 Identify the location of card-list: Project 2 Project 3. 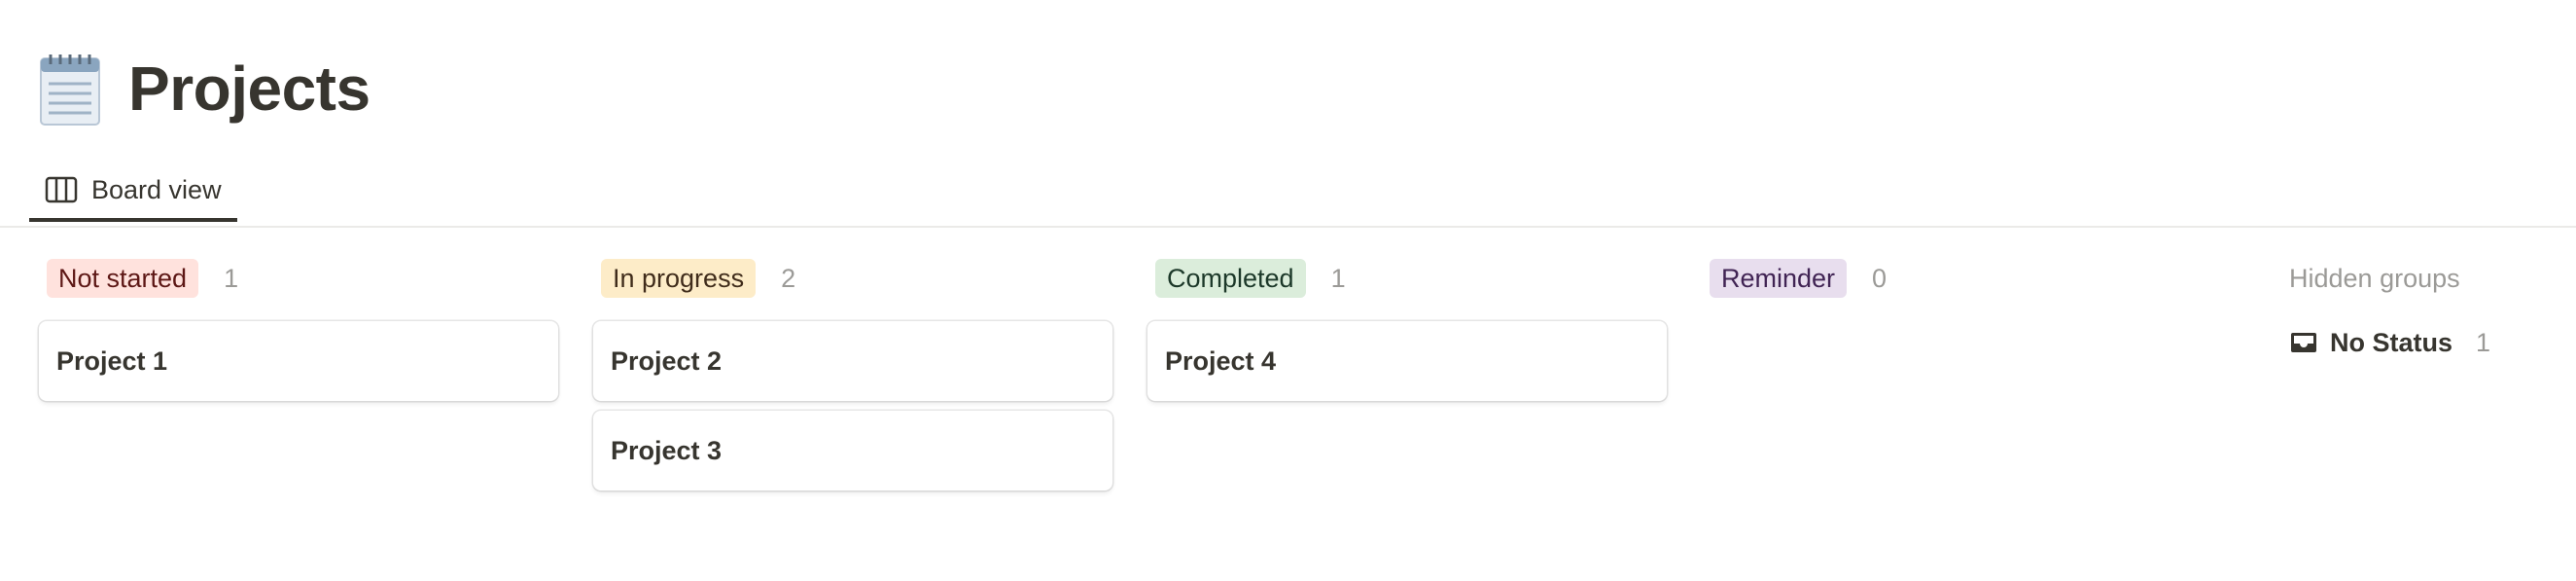
(853, 405).